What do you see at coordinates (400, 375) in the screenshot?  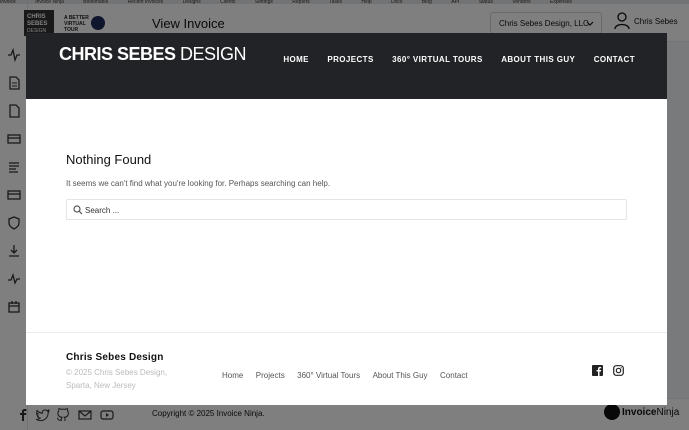 I see `footer-nav-about: About This Guy` at bounding box center [400, 375].